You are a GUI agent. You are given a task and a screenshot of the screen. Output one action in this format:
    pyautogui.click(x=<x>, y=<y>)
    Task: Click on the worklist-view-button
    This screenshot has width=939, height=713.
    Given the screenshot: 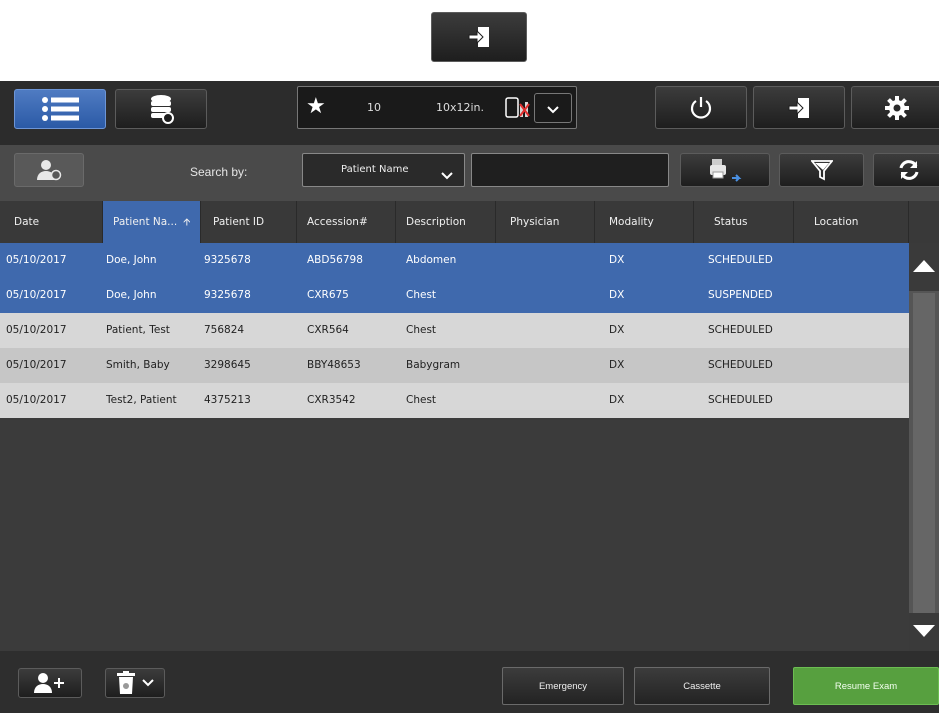 What is the action you would take?
    pyautogui.click(x=60, y=109)
    